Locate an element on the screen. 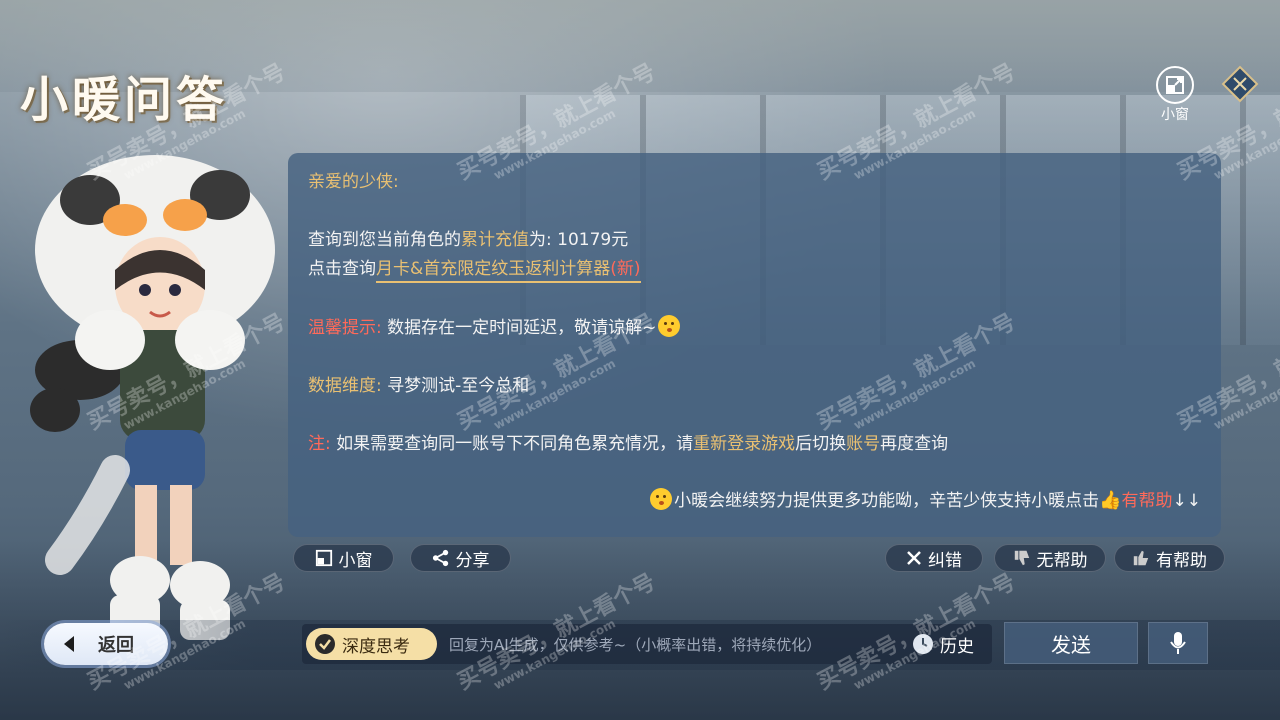 This screenshot has width=1280, height=720. history-icon is located at coordinates (923, 644).